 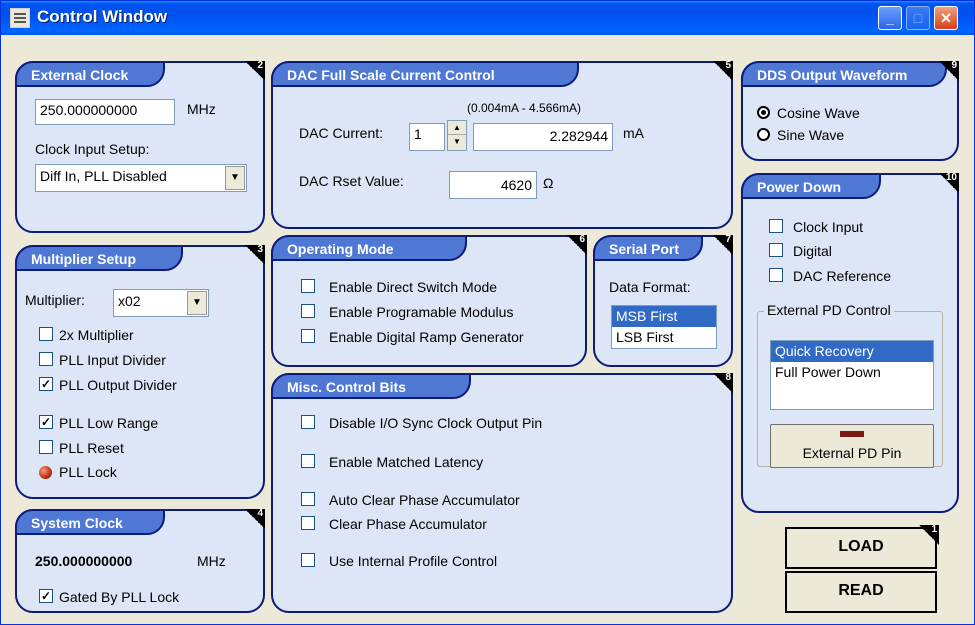 I want to click on minimize-button: _, so click(x=890, y=18).